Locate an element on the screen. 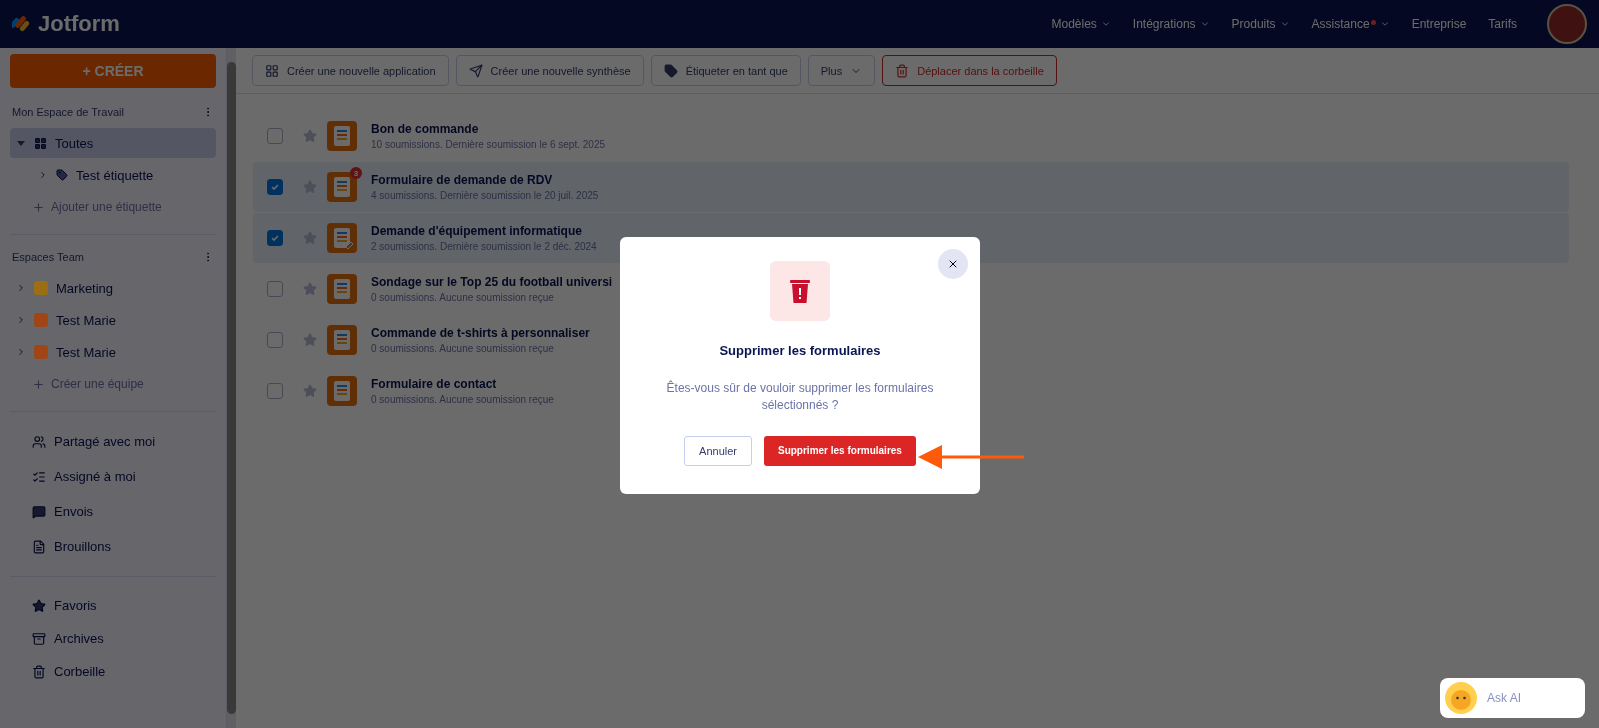 The image size is (1599, 728). toolbar-button: Étiqueter en tant que is located at coordinates (725, 70).